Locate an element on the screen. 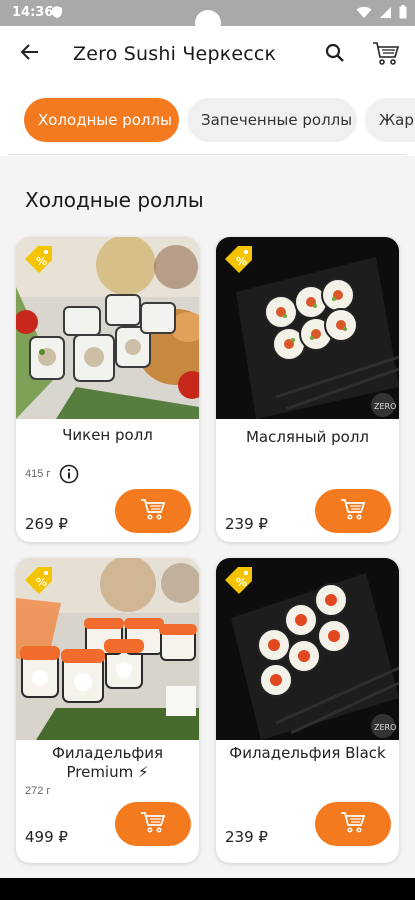 The width and height of the screenshot is (415, 900). cart-button is located at coordinates (386, 55).